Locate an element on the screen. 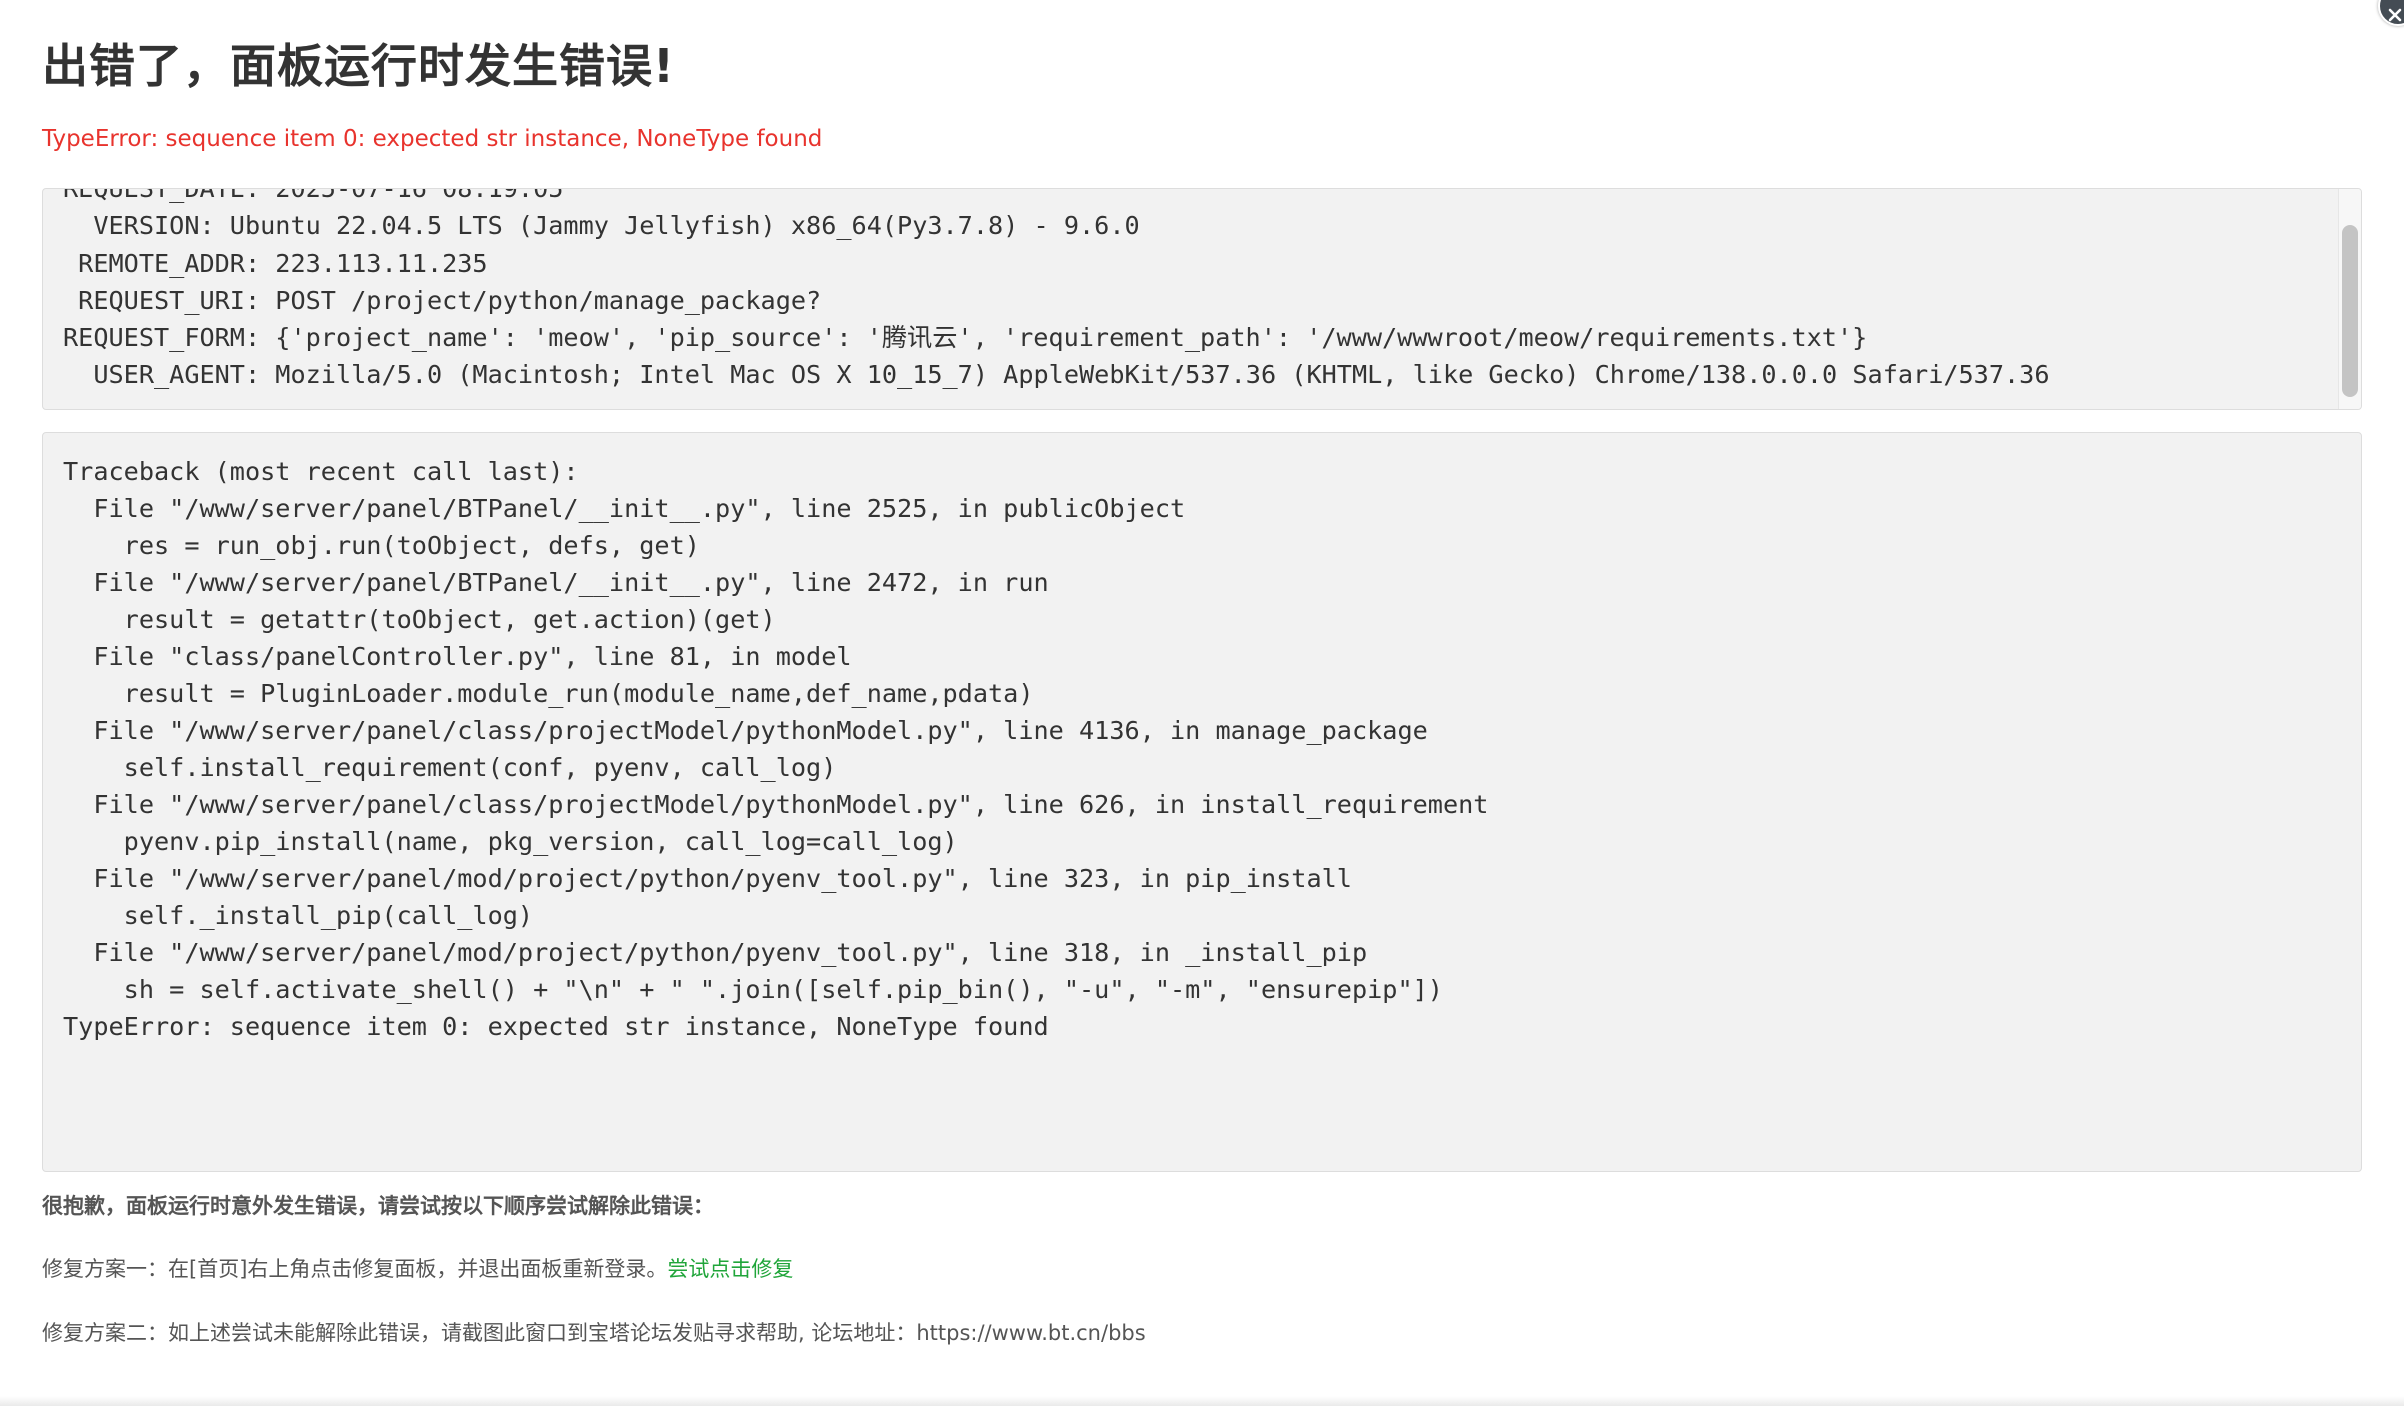 The image size is (2404, 1406). request-date-line: REQUEST_DATE: 2025-07-16 08:19:05 is located at coordinates (313, 195).